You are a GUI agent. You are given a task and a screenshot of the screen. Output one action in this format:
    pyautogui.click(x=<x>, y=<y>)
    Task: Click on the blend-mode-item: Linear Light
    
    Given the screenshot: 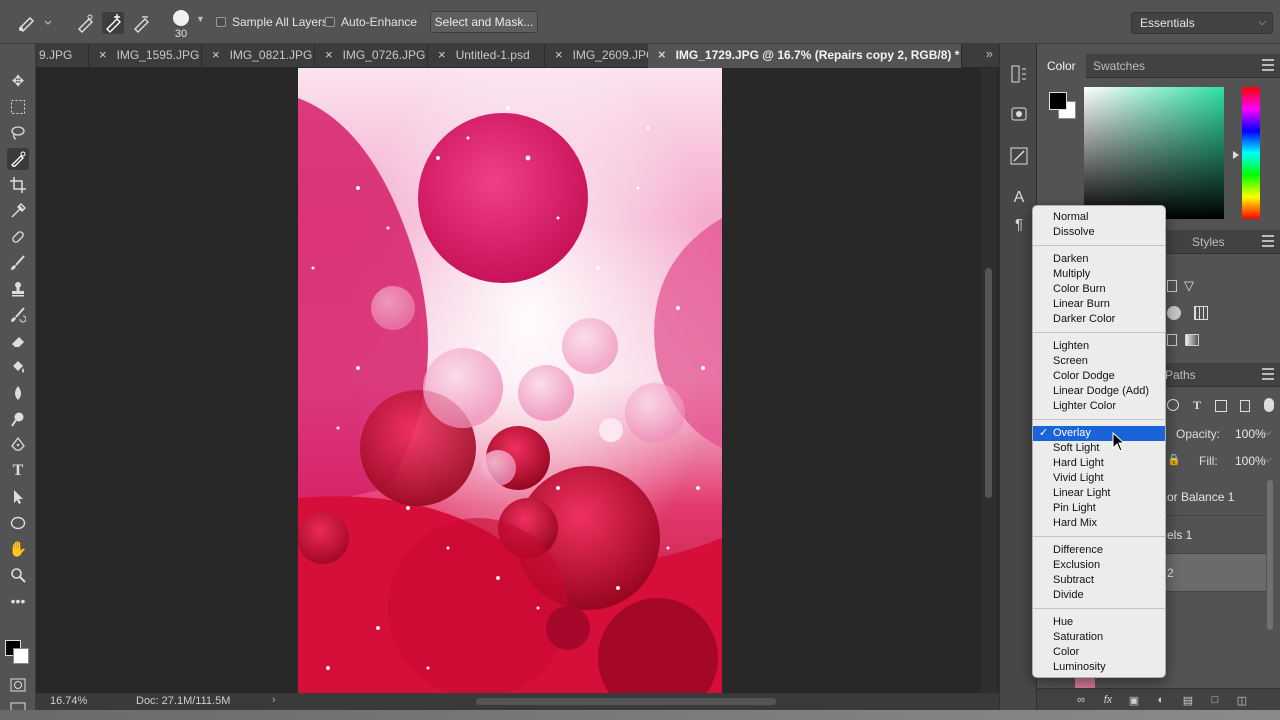 What is the action you would take?
    pyautogui.click(x=1099, y=493)
    